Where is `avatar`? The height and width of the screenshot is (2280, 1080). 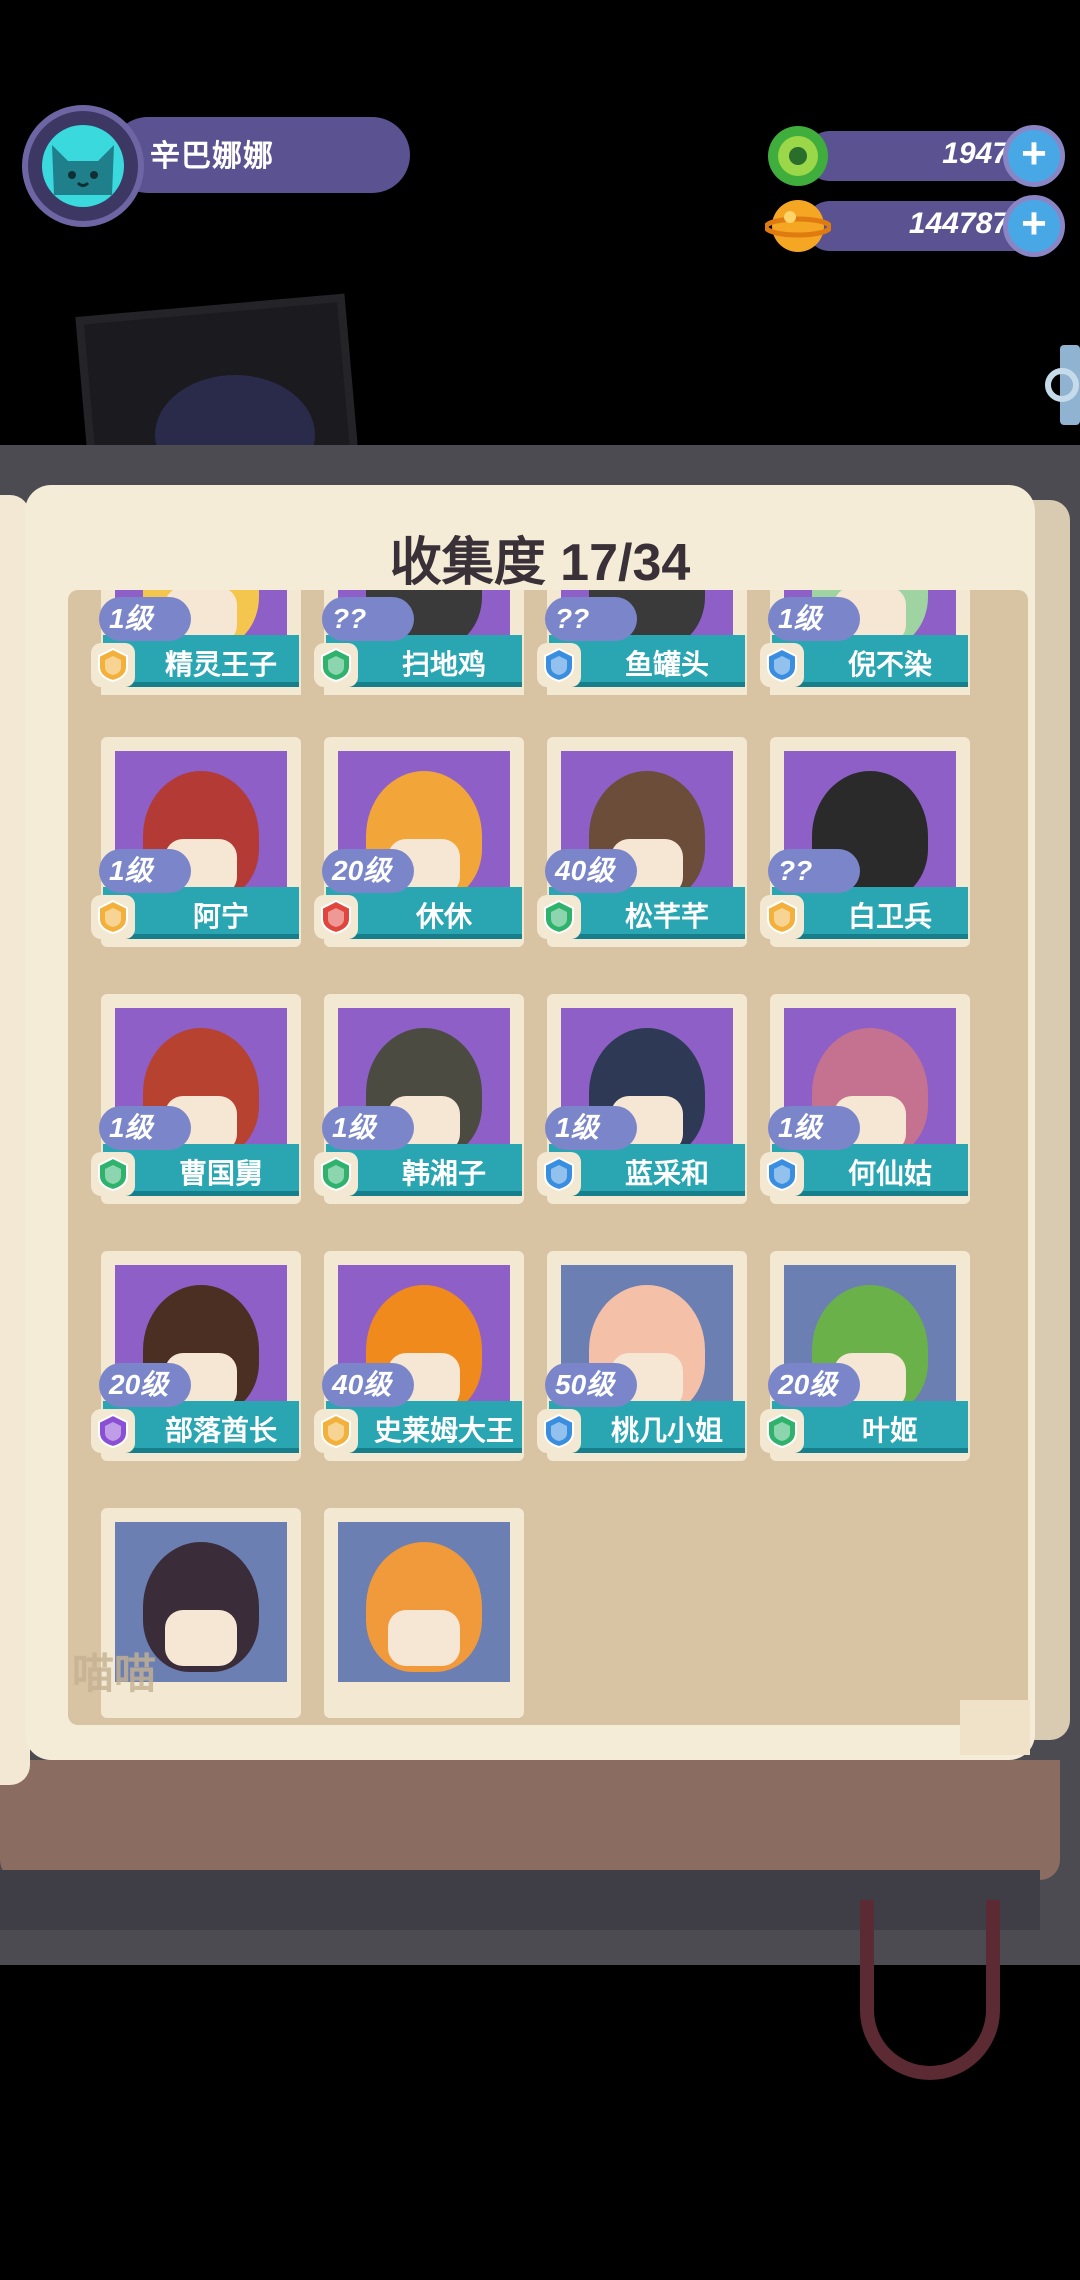 avatar is located at coordinates (83, 166).